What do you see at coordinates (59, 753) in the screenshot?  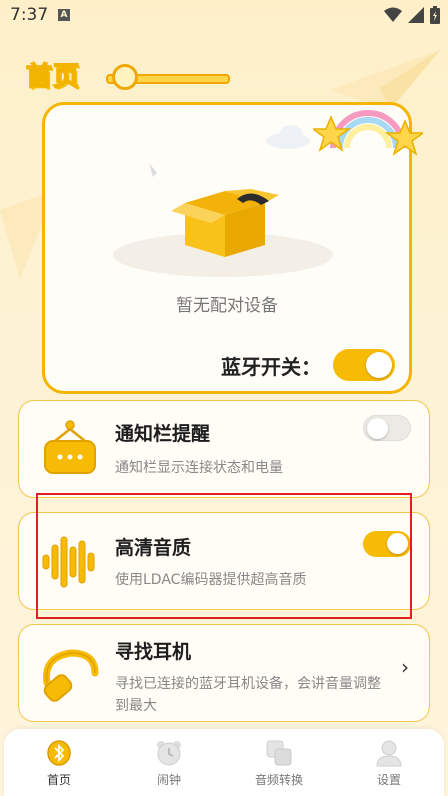 I see `bluetooth-icon` at bounding box center [59, 753].